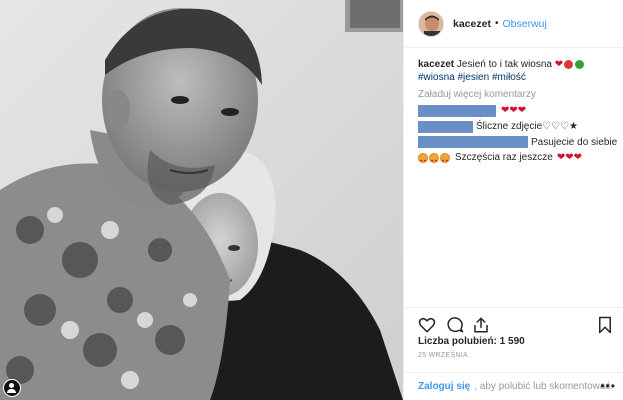  I want to click on bookmark-icon, so click(605, 325).